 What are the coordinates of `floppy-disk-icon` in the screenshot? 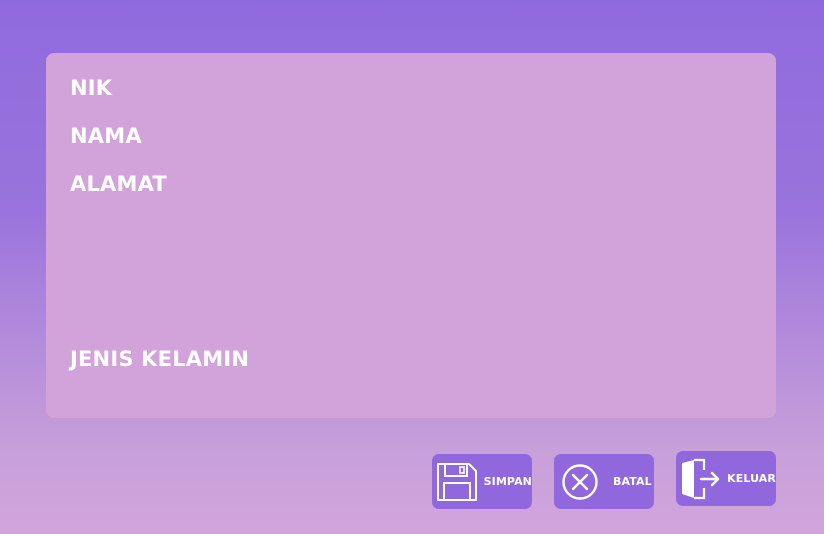 It's located at (457, 482).